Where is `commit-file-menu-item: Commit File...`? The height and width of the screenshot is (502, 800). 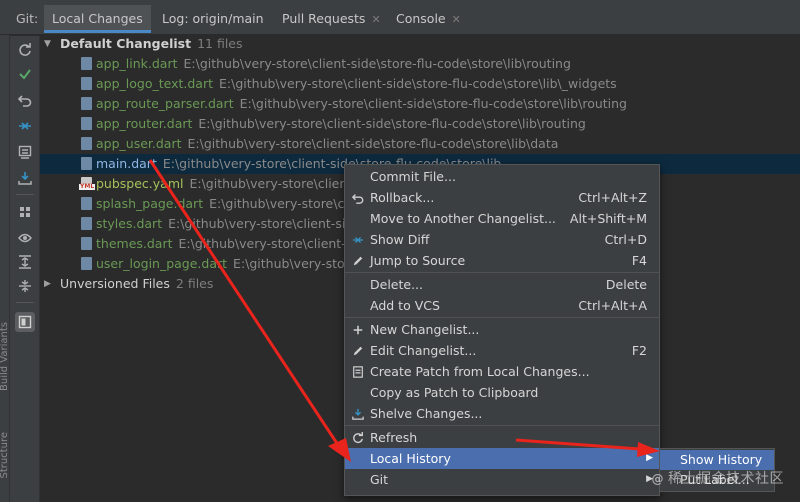
commit-file-menu-item: Commit File... is located at coordinates (502, 176).